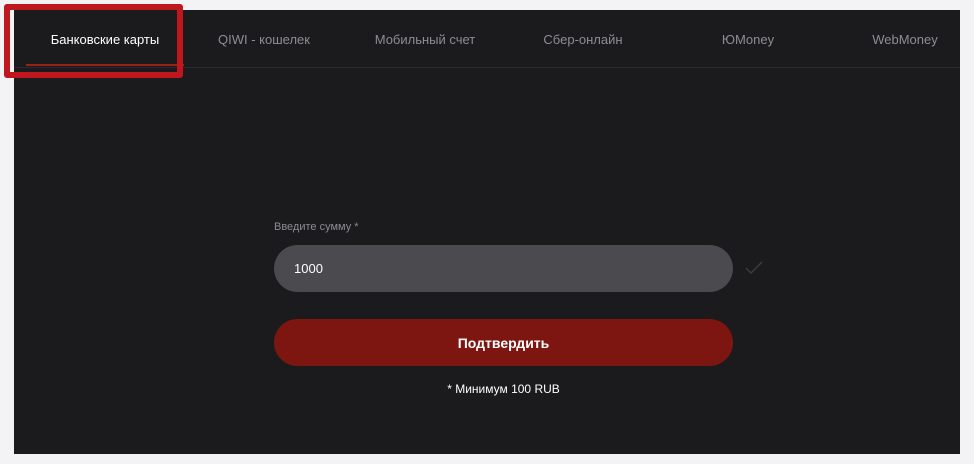 The image size is (974, 464). What do you see at coordinates (503, 342) in the screenshot?
I see `confirm-button: Подтвердить` at bounding box center [503, 342].